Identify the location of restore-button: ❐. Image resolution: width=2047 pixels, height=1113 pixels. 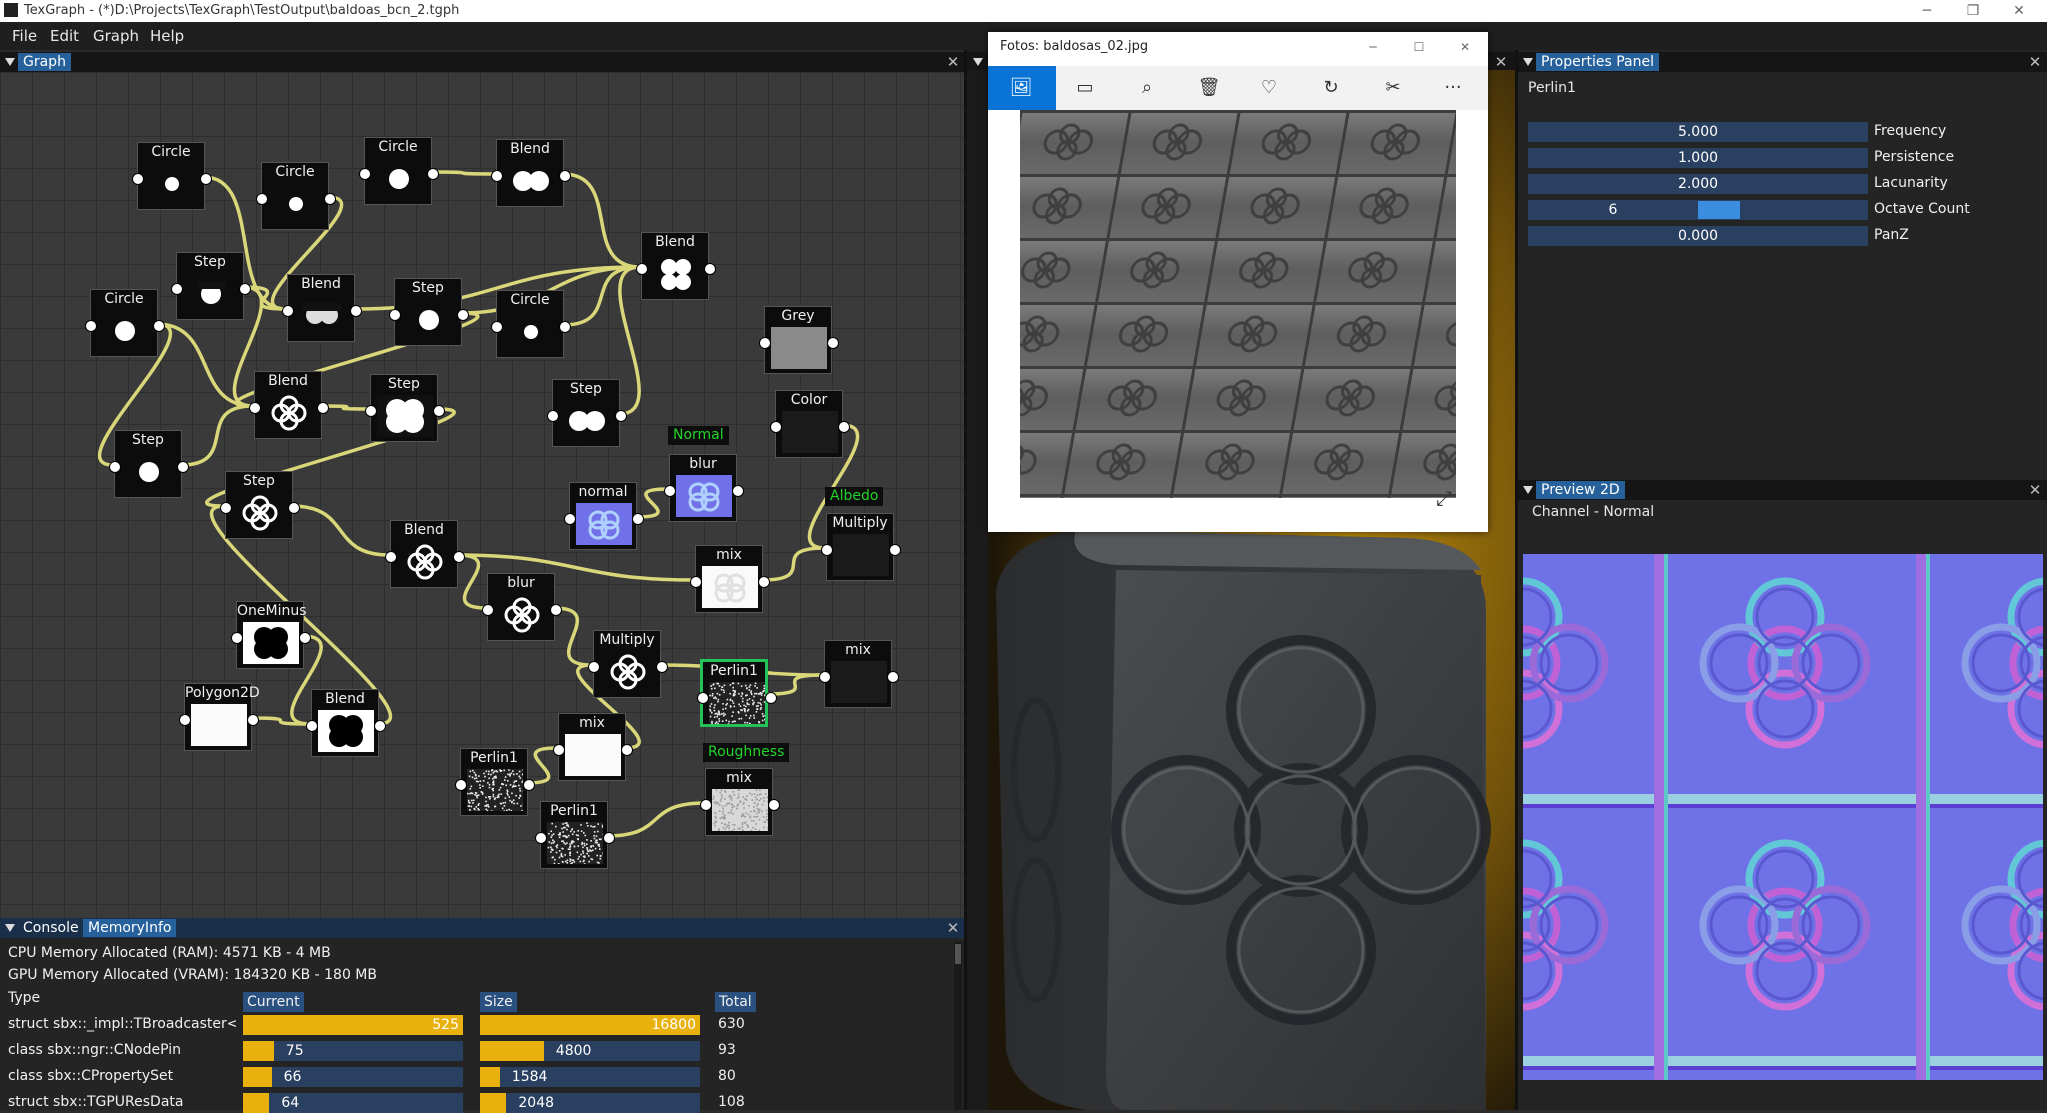
(1973, 11).